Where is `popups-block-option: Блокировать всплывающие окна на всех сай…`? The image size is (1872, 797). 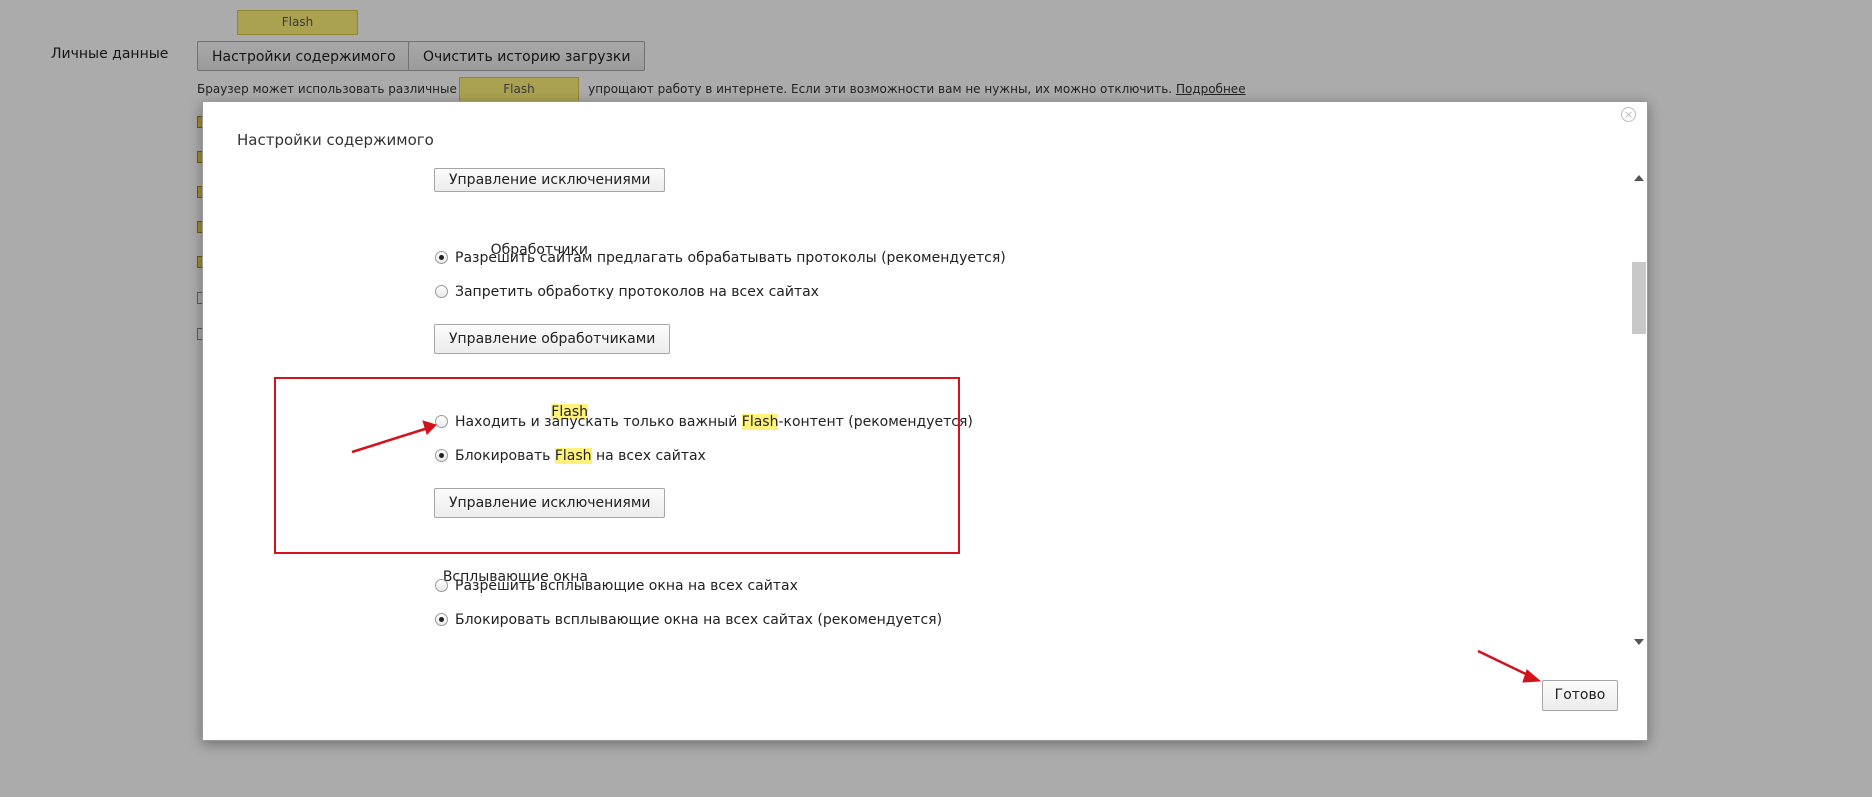
popups-block-option: Блокировать всплывающие окна на всех сай… is located at coordinates (688, 620).